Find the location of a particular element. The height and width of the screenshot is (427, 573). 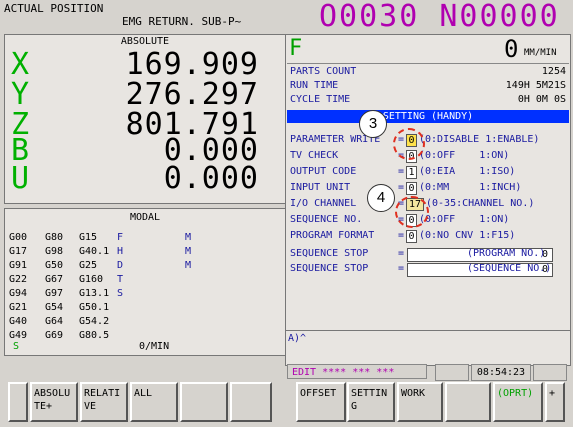

param-label: SEQUENCE NO. is located at coordinates (326, 219).